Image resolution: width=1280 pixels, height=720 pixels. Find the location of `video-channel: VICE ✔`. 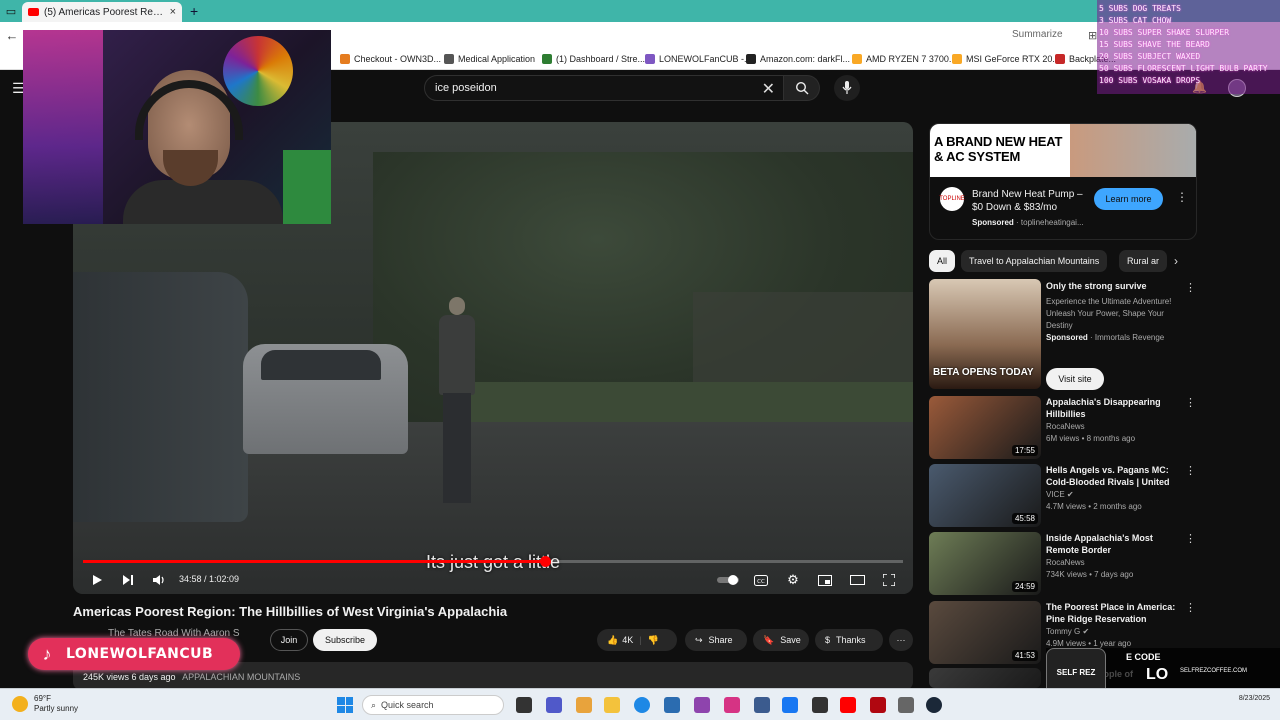

video-channel: VICE ✔ is located at coordinates (1060, 494).